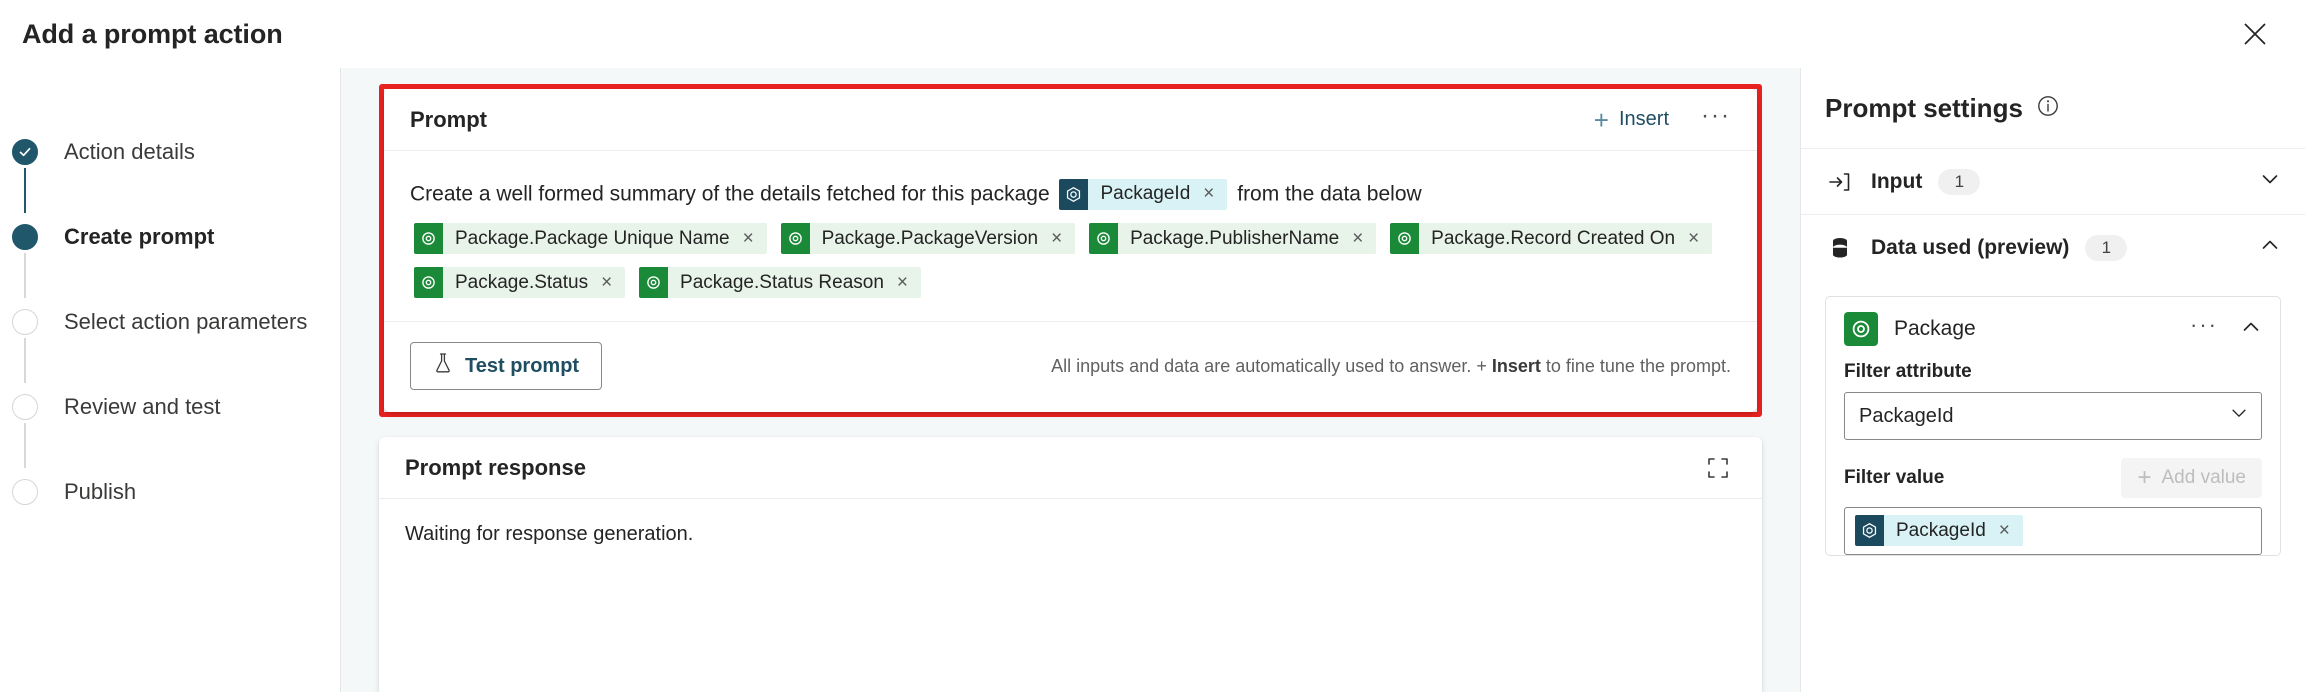  What do you see at coordinates (1908, 371) in the screenshot?
I see `filter-attribute-label: Filter attribute` at bounding box center [1908, 371].